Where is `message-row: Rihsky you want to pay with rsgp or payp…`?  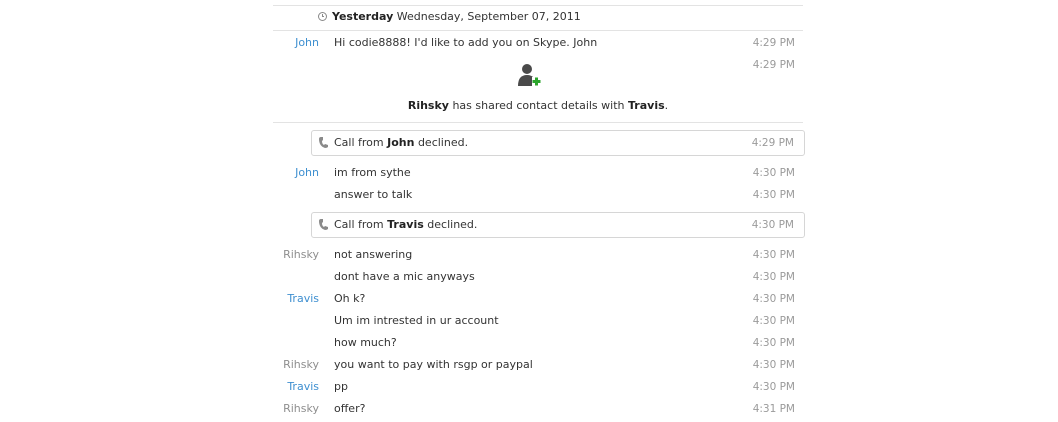 message-row: Rihsky you want to pay with rsgp or payp… is located at coordinates (538, 365).